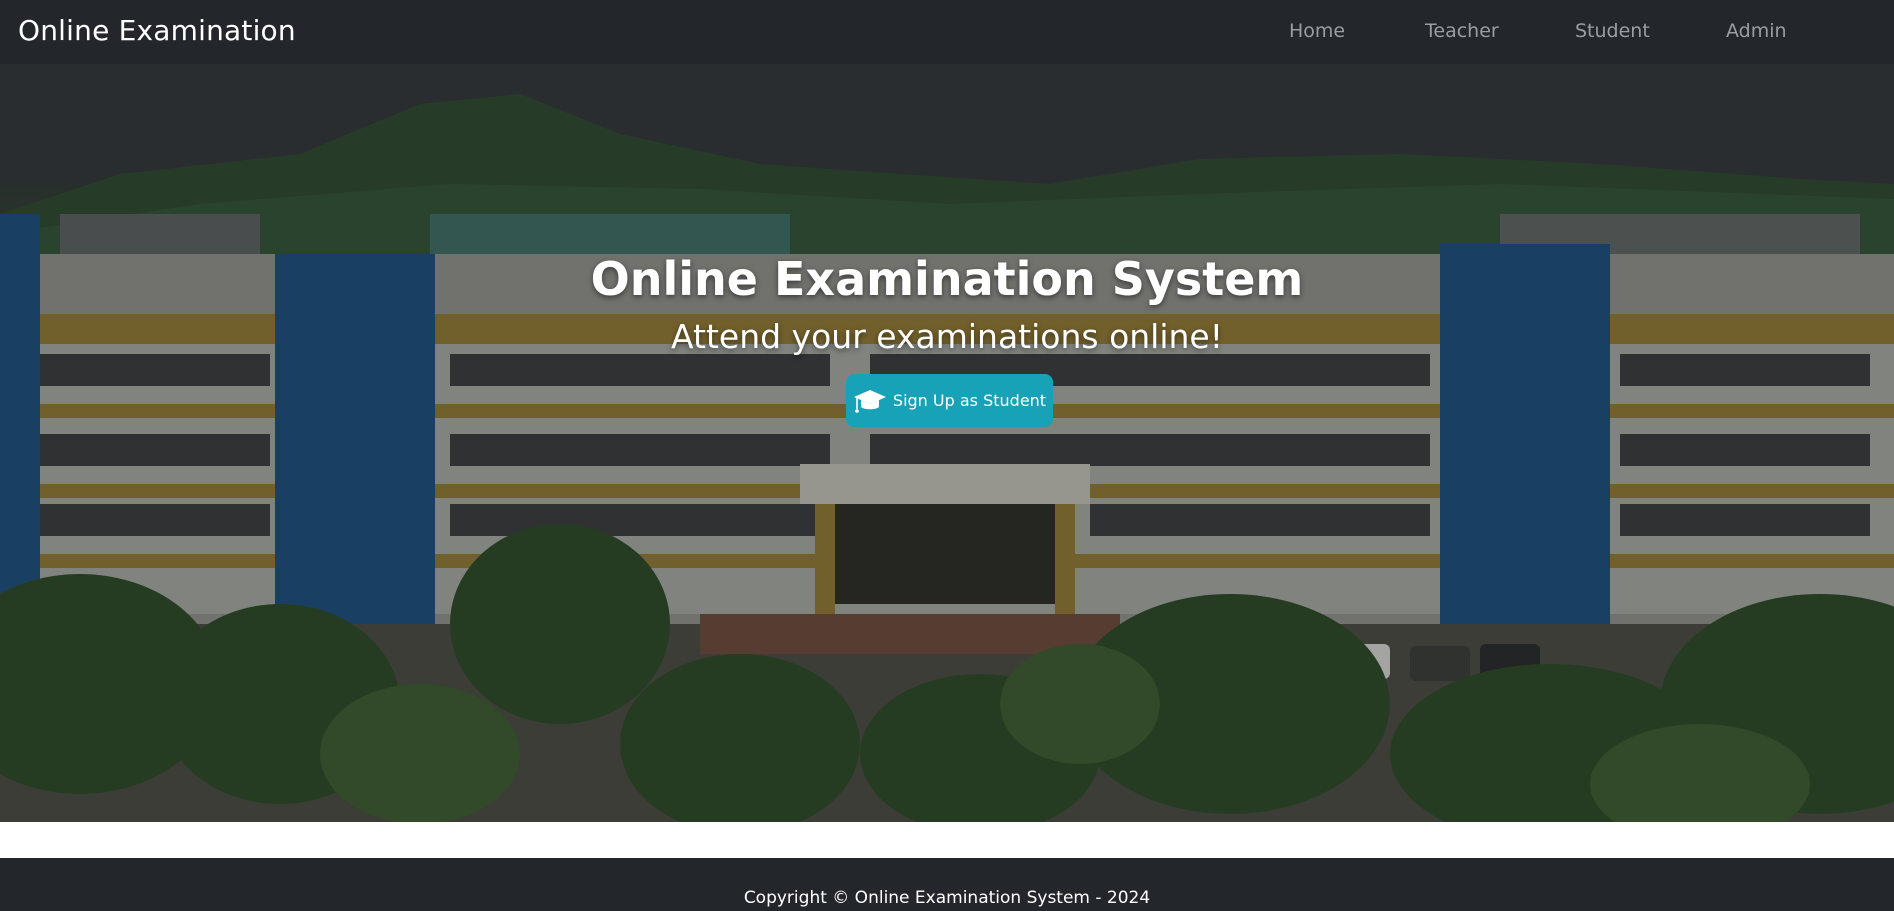 The width and height of the screenshot is (1894, 911). Describe the element at coordinates (947, 336) in the screenshot. I see `hero-subtitle: Attend your examinations online!` at that location.